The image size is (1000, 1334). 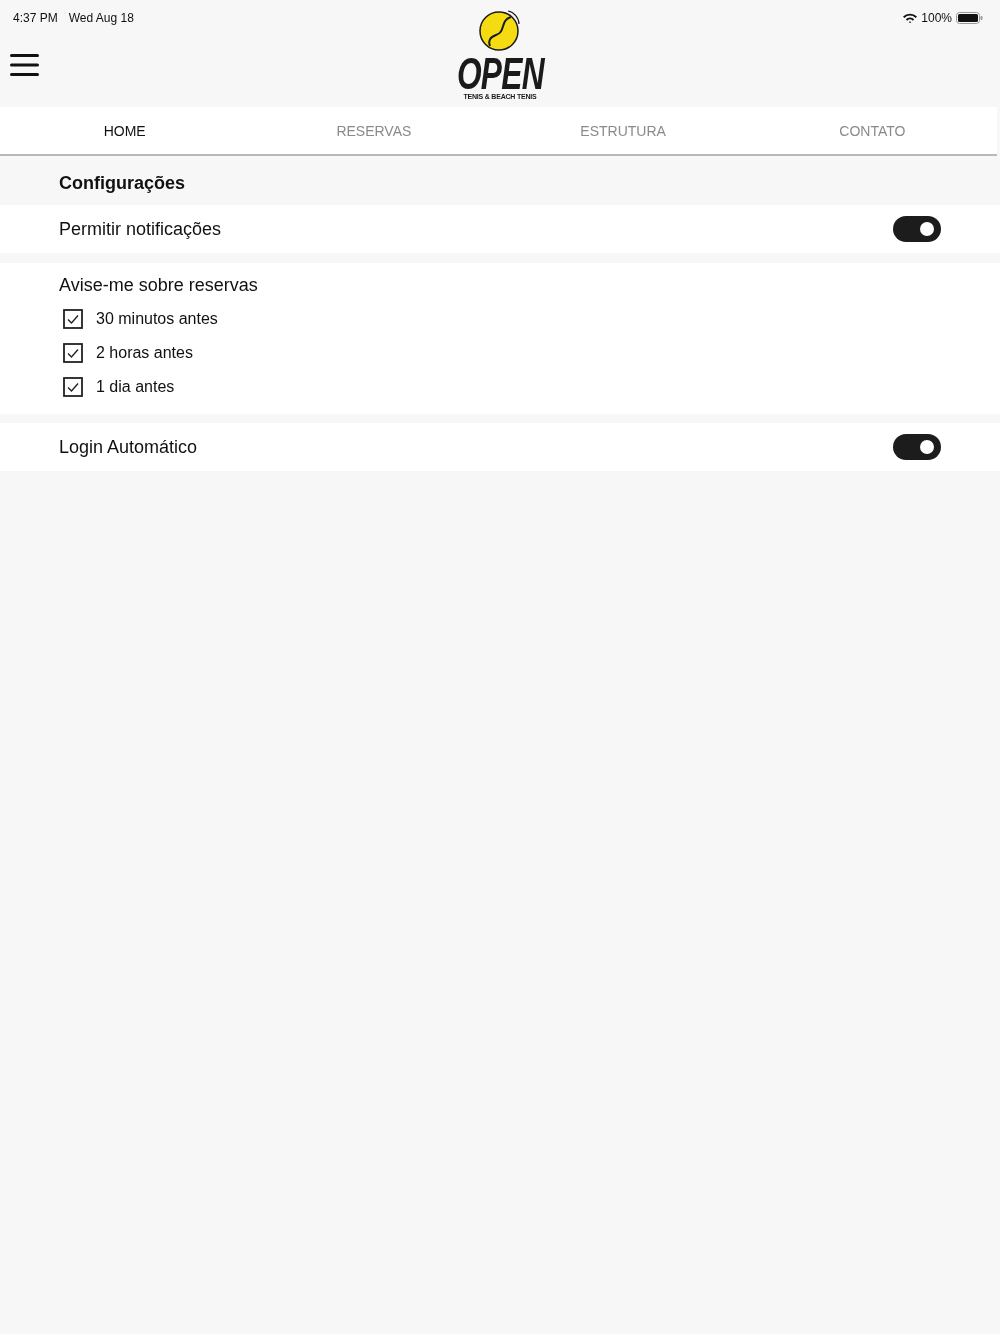 I want to click on wifi-icon, so click(x=910, y=17).